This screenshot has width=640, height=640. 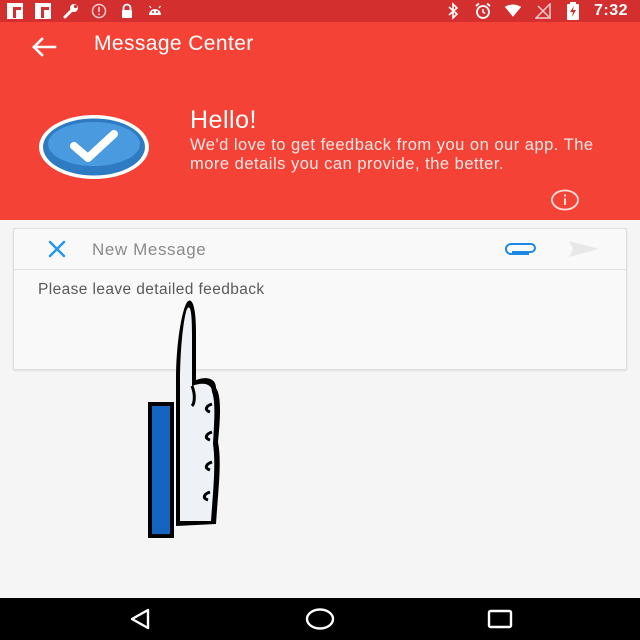 I want to click on info-button, so click(x=565, y=200).